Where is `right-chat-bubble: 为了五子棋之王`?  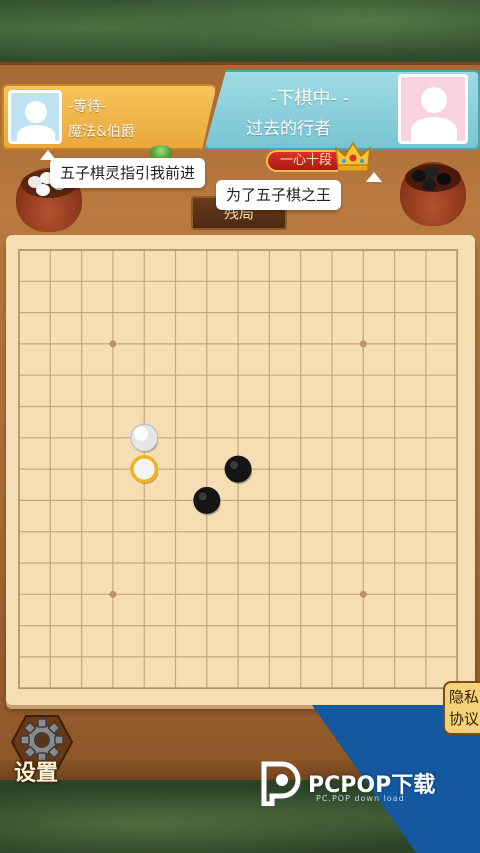 right-chat-bubble: 为了五子棋之王 is located at coordinates (279, 195).